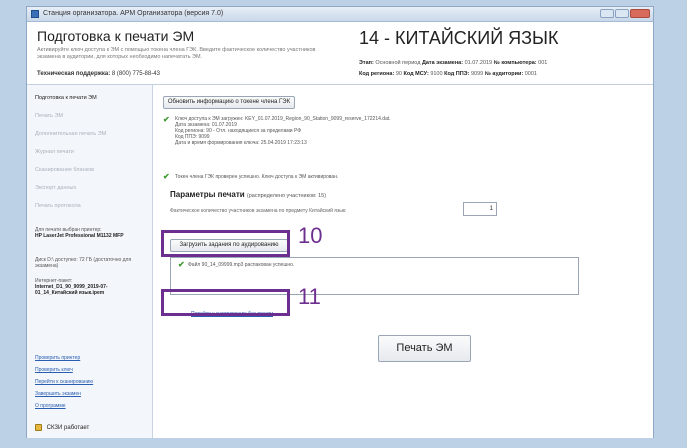 The height and width of the screenshot is (448, 687). I want to click on meta-label: № компьютера:, so click(515, 63).